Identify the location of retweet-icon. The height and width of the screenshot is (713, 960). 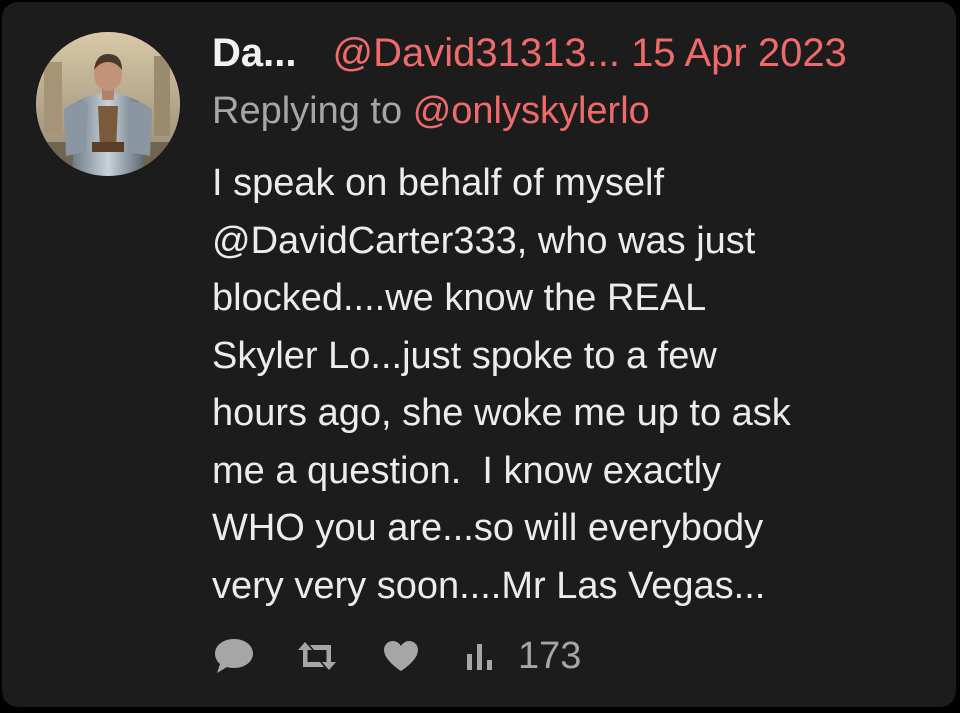
(317, 656).